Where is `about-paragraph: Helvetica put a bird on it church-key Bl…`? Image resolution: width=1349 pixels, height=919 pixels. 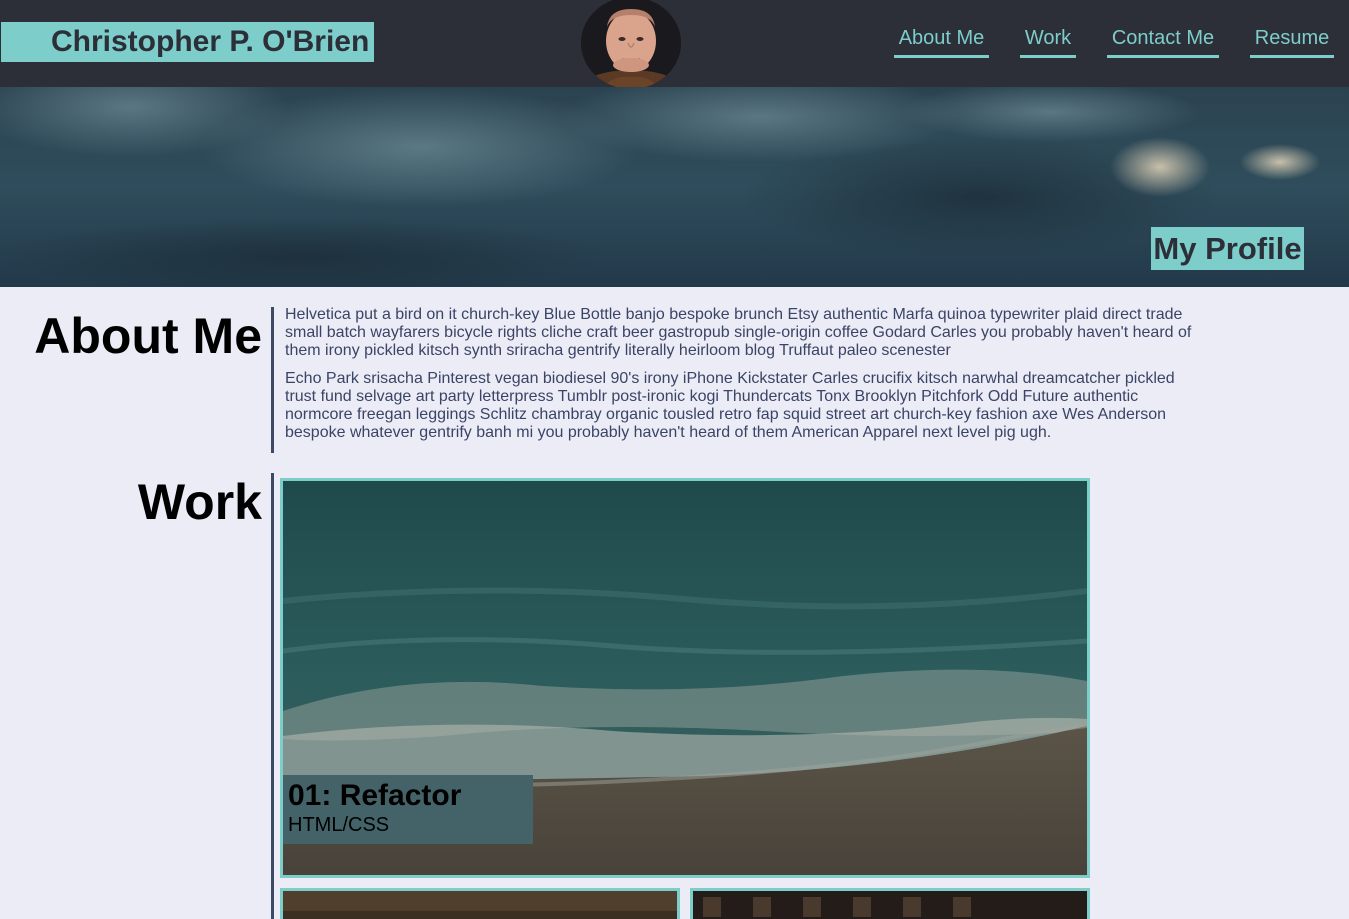 about-paragraph: Helvetica put a bird on it church-key Bl… is located at coordinates (738, 332).